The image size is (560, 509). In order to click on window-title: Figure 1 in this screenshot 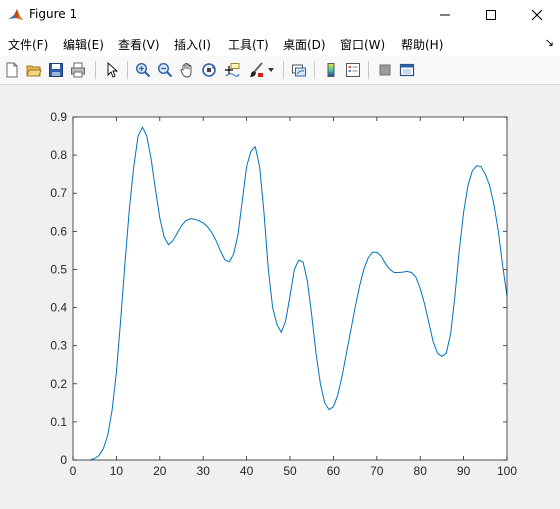, I will do `click(53, 14)`.